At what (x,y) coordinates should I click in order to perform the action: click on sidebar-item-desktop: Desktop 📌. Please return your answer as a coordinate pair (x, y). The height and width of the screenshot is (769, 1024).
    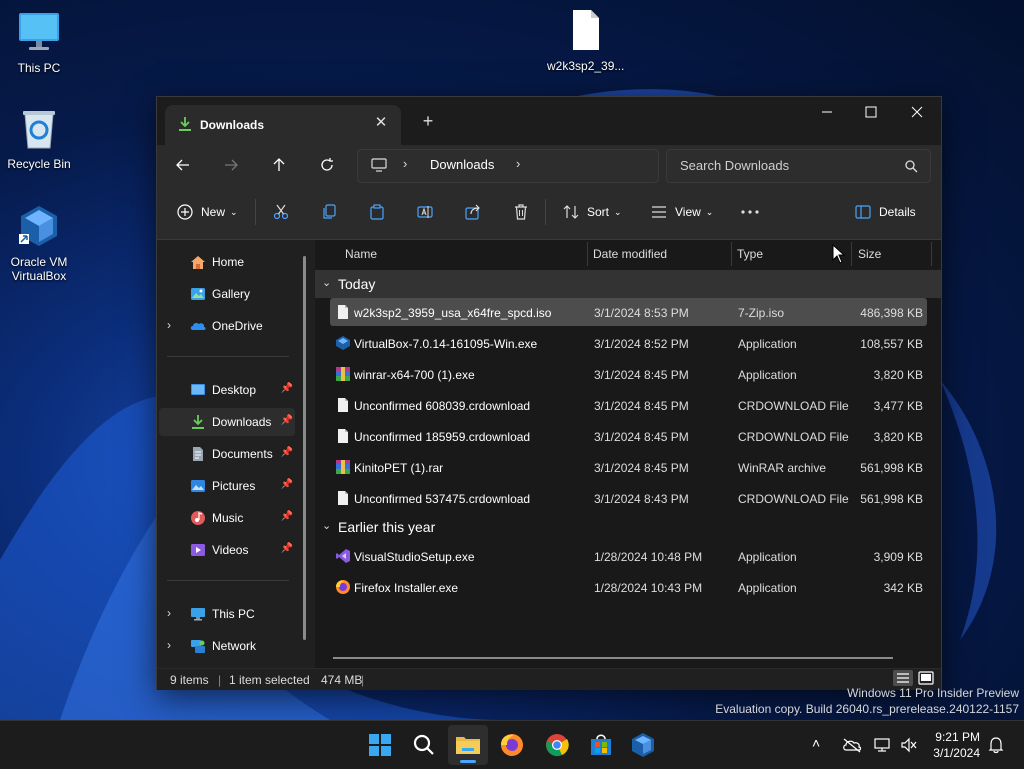
    Looking at the image, I should click on (227, 390).